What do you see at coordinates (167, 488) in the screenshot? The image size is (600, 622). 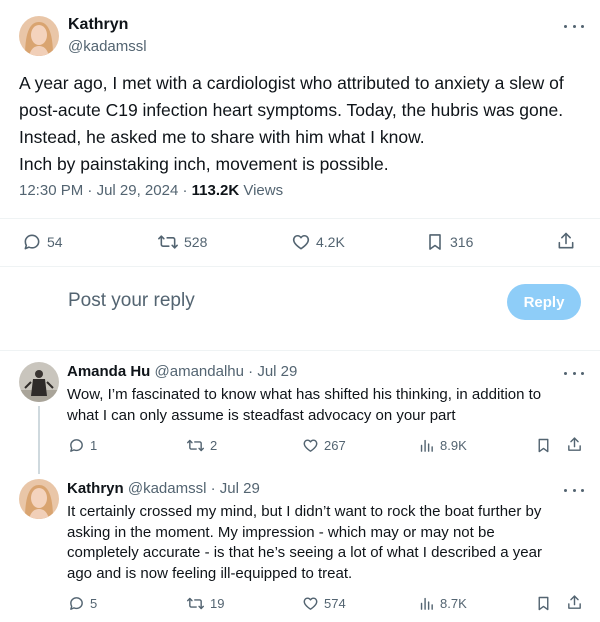 I see `reply-author-handle: @kadamssl` at bounding box center [167, 488].